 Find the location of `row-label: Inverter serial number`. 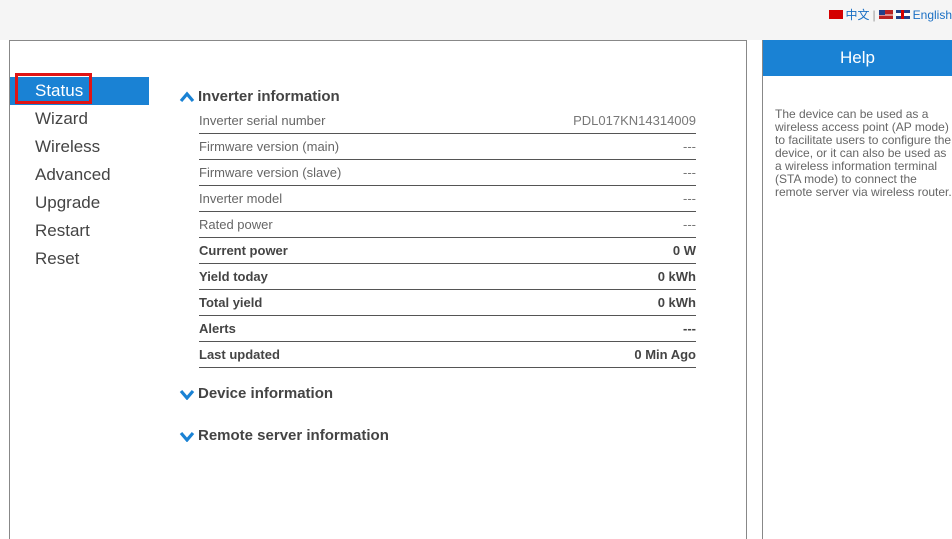

row-label: Inverter serial number is located at coordinates (262, 120).